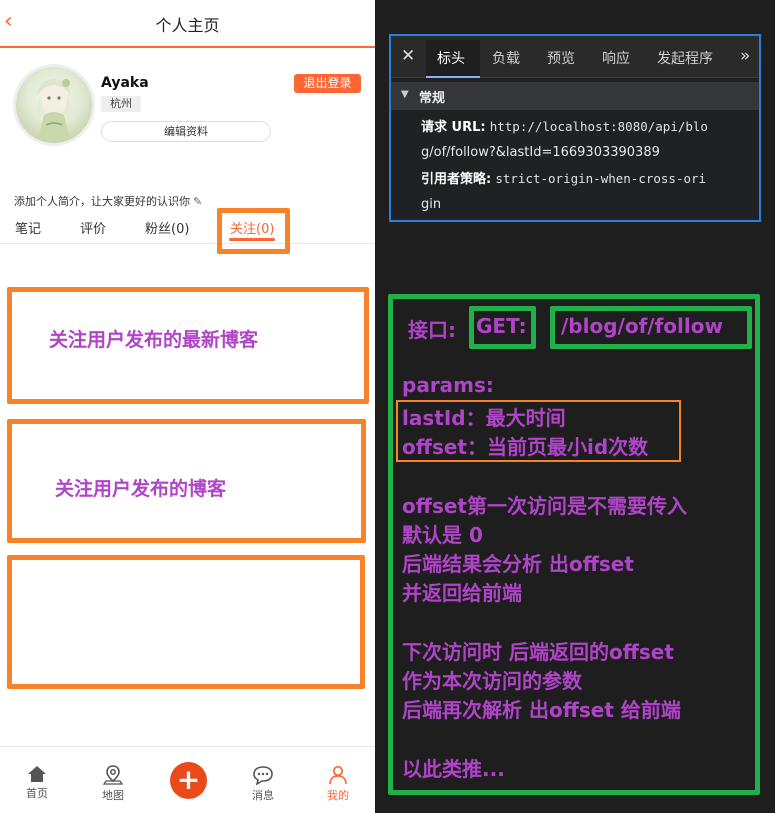 The height and width of the screenshot is (813, 775). Describe the element at coordinates (745, 56) in the screenshot. I see `chevron-double-right-icon: »` at that location.